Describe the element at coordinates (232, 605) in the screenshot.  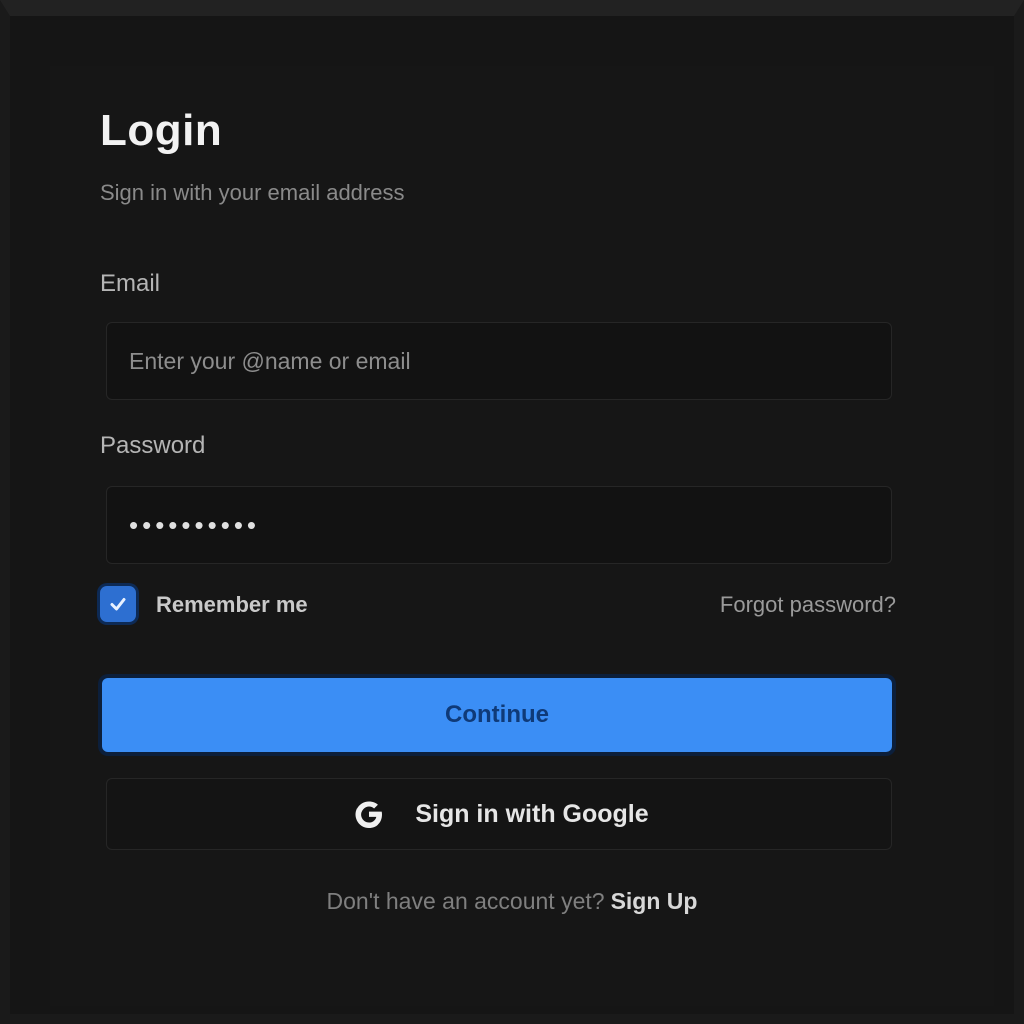
I see `remember-me-label: Remember me` at that location.